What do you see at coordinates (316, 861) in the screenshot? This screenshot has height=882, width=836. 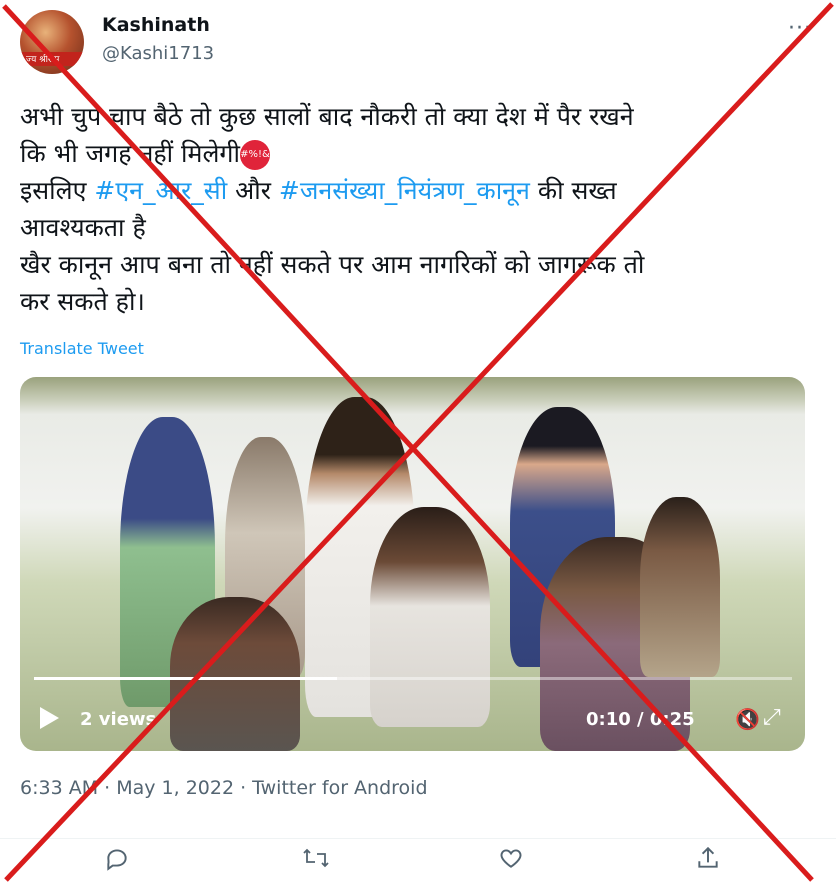 I see `retweet-icon` at bounding box center [316, 861].